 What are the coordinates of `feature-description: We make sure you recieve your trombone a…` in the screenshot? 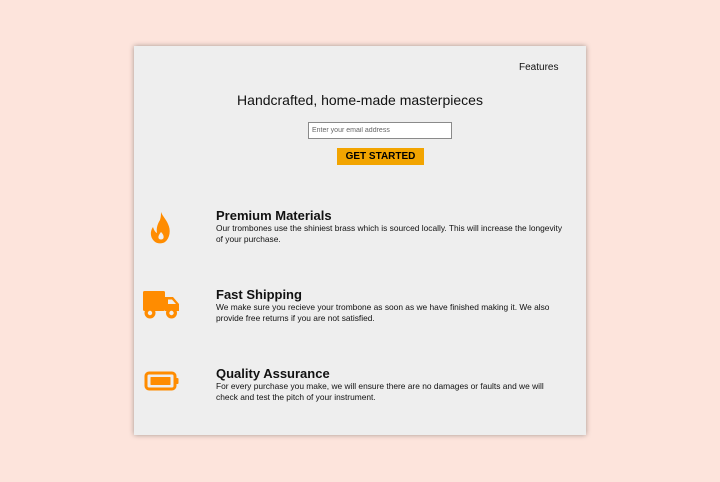 It's located at (383, 312).